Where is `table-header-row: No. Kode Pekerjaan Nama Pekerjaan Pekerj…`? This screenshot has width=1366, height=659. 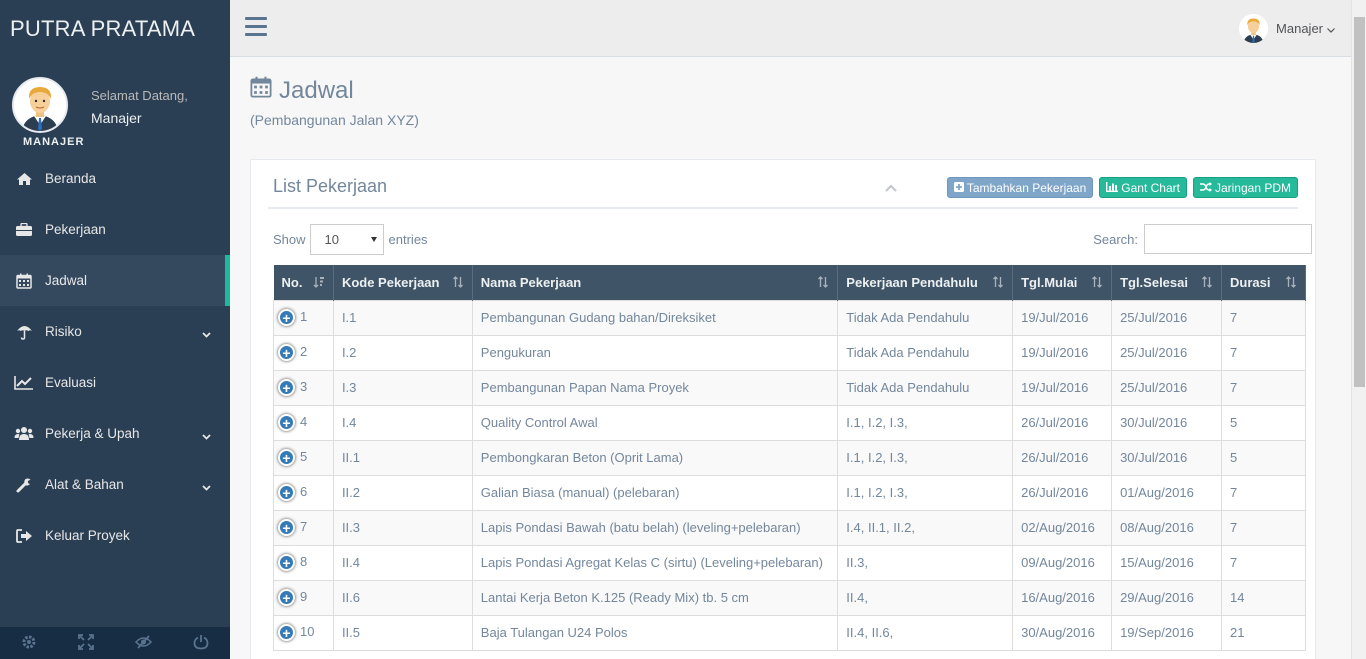 table-header-row: No. Kode Pekerjaan Nama Pekerjaan Pekerj… is located at coordinates (789, 282).